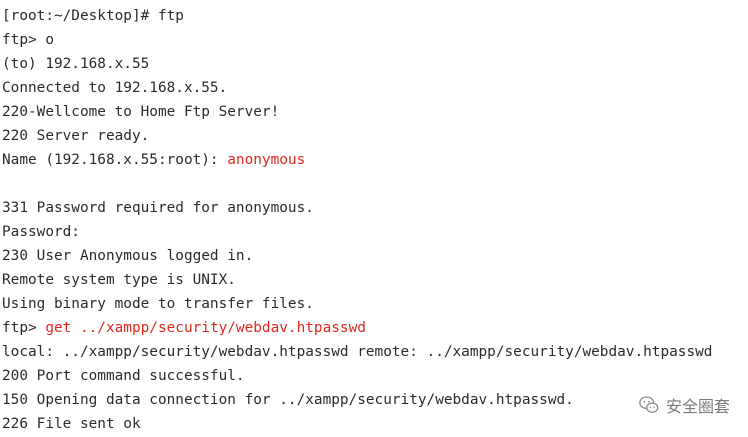 This screenshot has width=748, height=437. Describe the element at coordinates (205, 328) in the screenshot. I see `line-highlight: get ../xampp/security/webdav.htpasswd` at that location.